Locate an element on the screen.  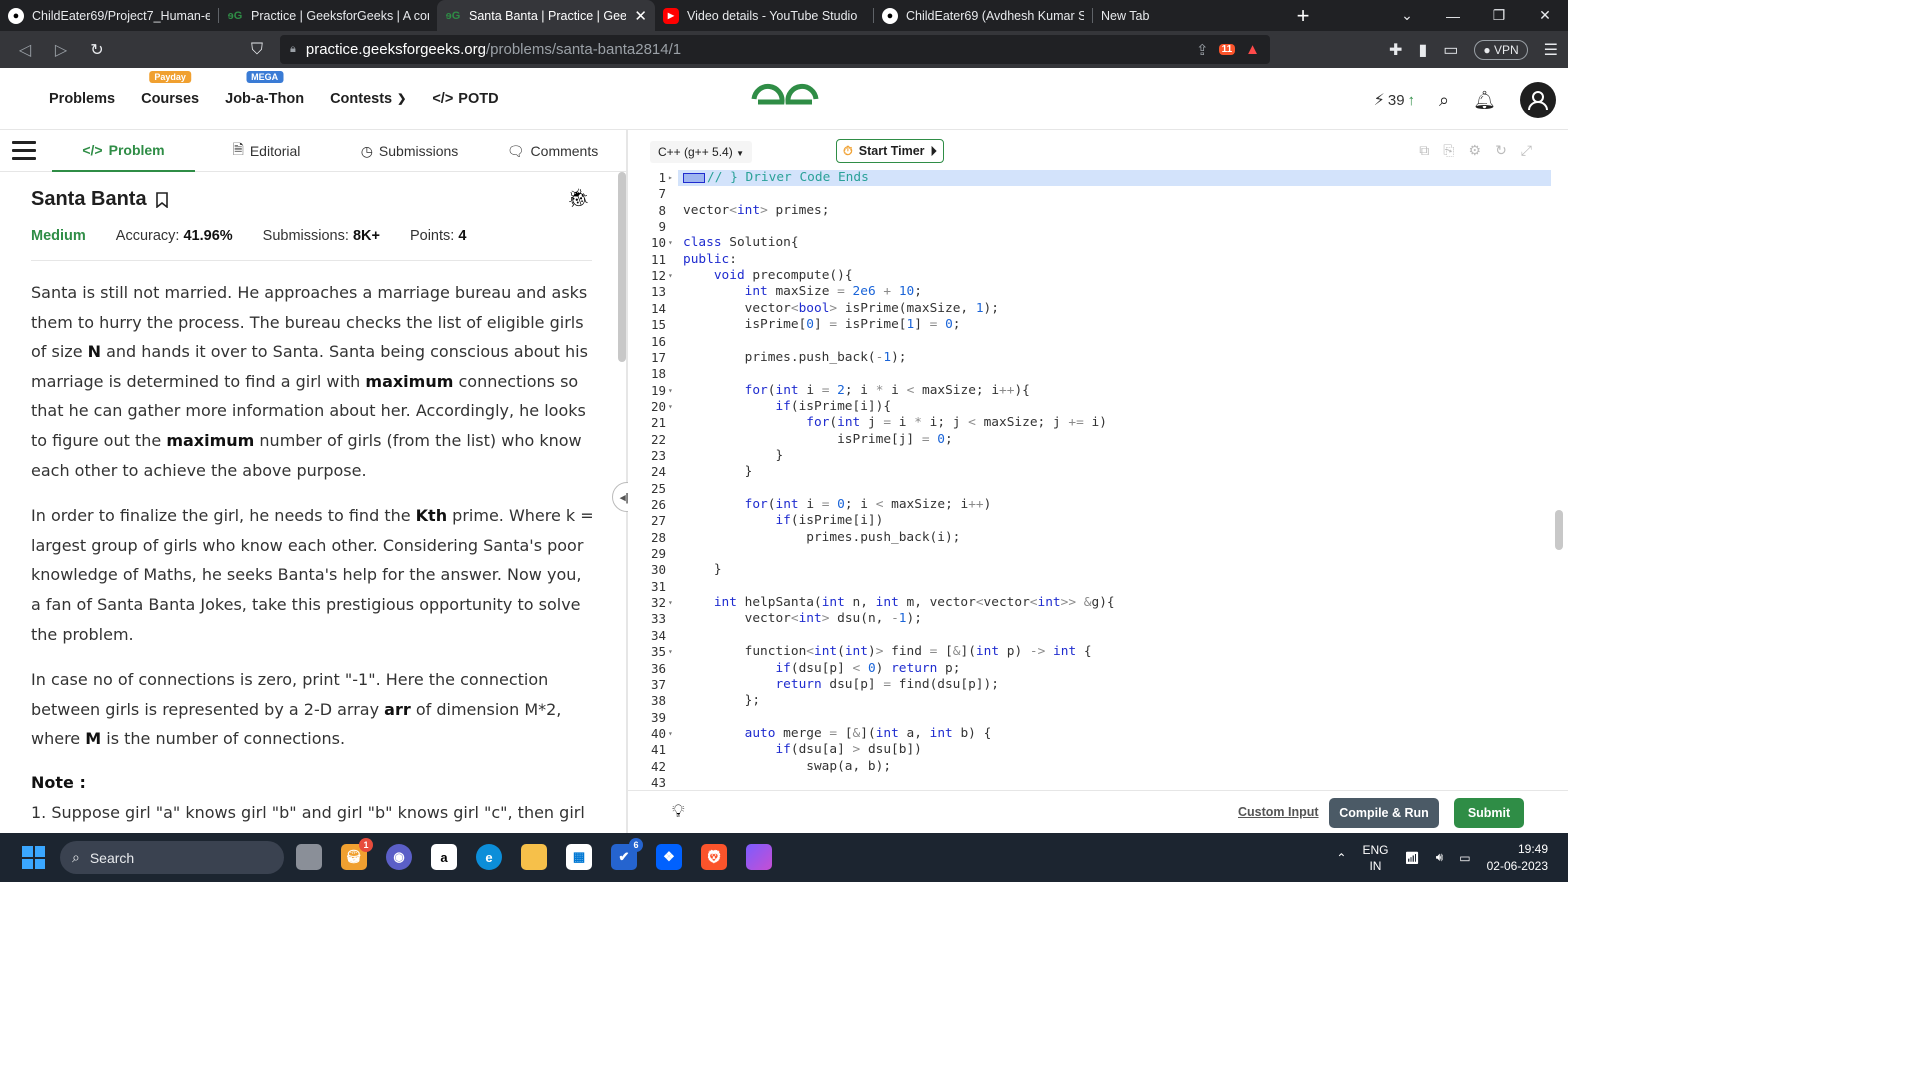
tab-search-chevron-icon: ⌄ is located at coordinates (1407, 15).